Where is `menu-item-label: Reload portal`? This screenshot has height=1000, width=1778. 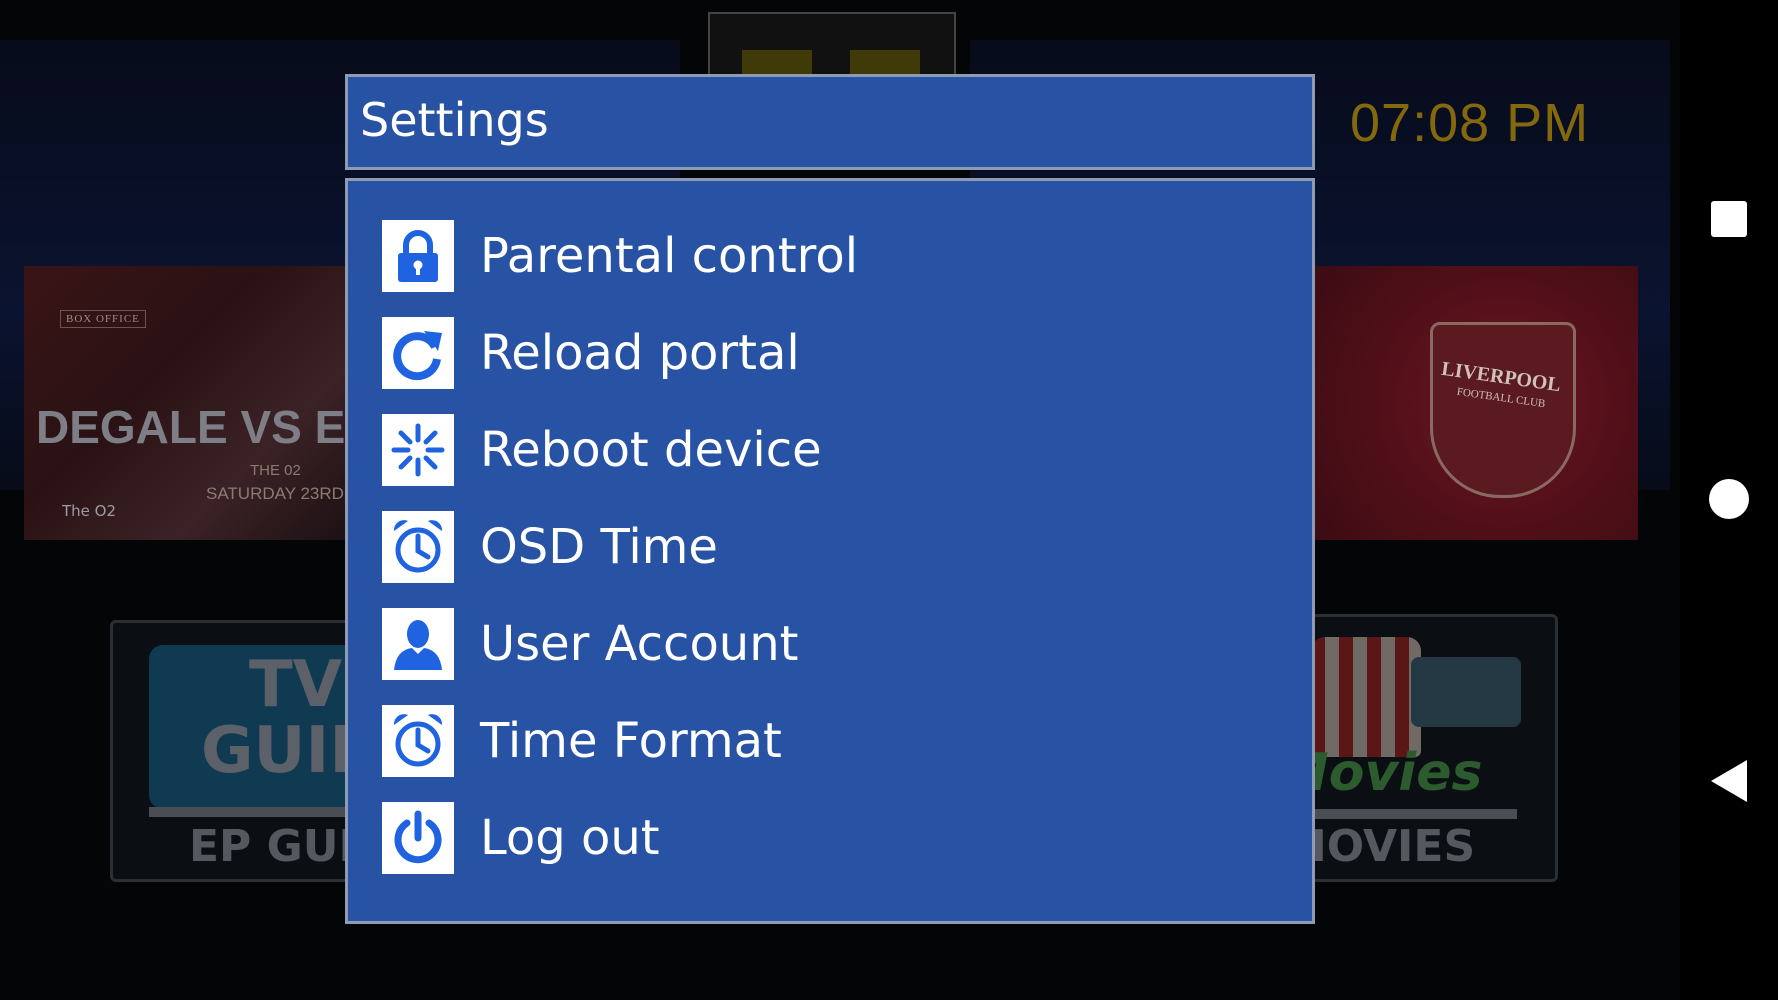
menu-item-label: Reload portal is located at coordinates (640, 353).